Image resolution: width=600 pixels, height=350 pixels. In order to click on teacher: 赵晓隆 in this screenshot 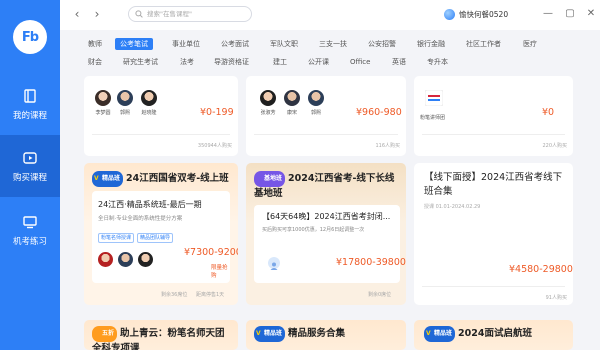, I will do `click(149, 103)`.